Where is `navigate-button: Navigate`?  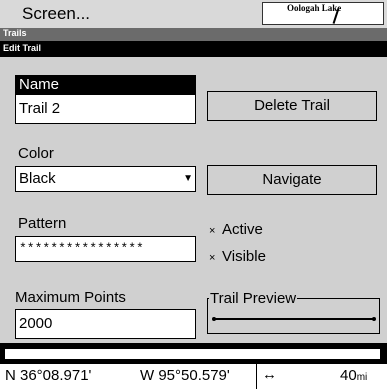
navigate-button: Navigate is located at coordinates (292, 180).